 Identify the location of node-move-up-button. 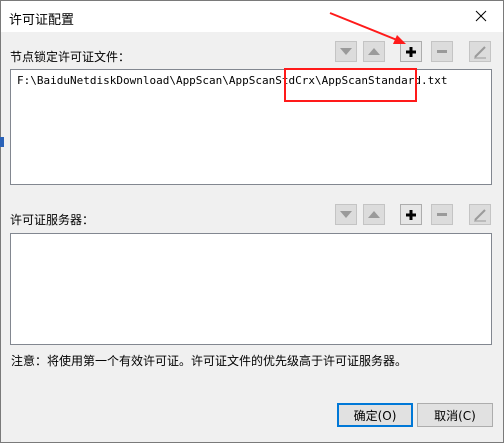
(374, 51).